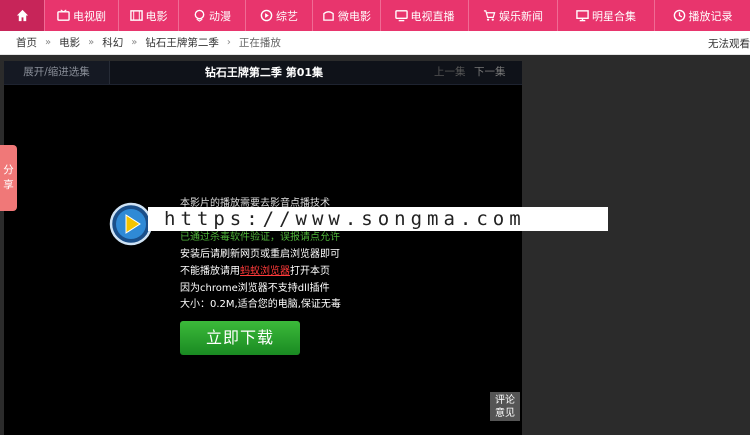 This screenshot has height=439, width=750. What do you see at coordinates (710, 16) in the screenshot?
I see `nav-item-label: 播放记录` at bounding box center [710, 16].